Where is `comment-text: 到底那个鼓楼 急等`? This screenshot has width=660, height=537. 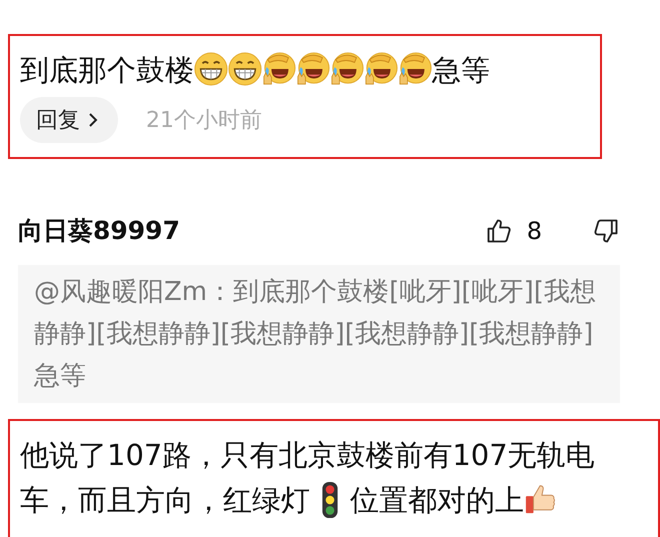 comment-text: 到底那个鼓楼 急等 is located at coordinates (255, 70).